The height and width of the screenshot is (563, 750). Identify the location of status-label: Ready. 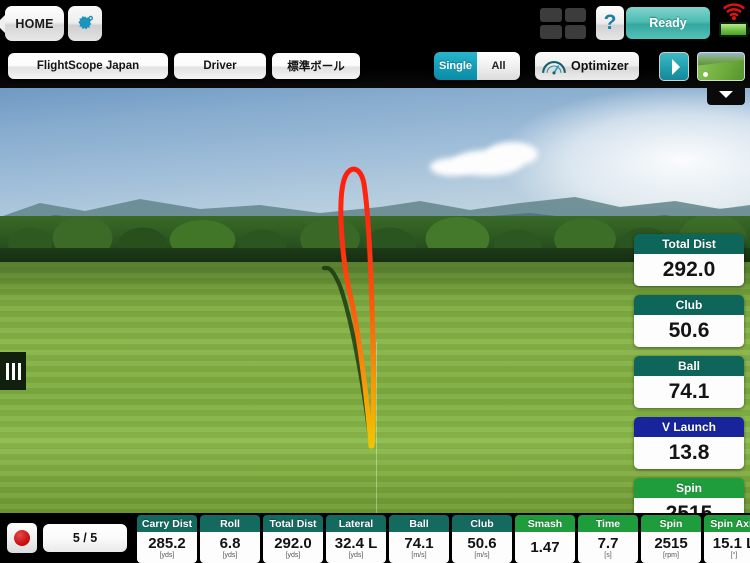
(668, 23).